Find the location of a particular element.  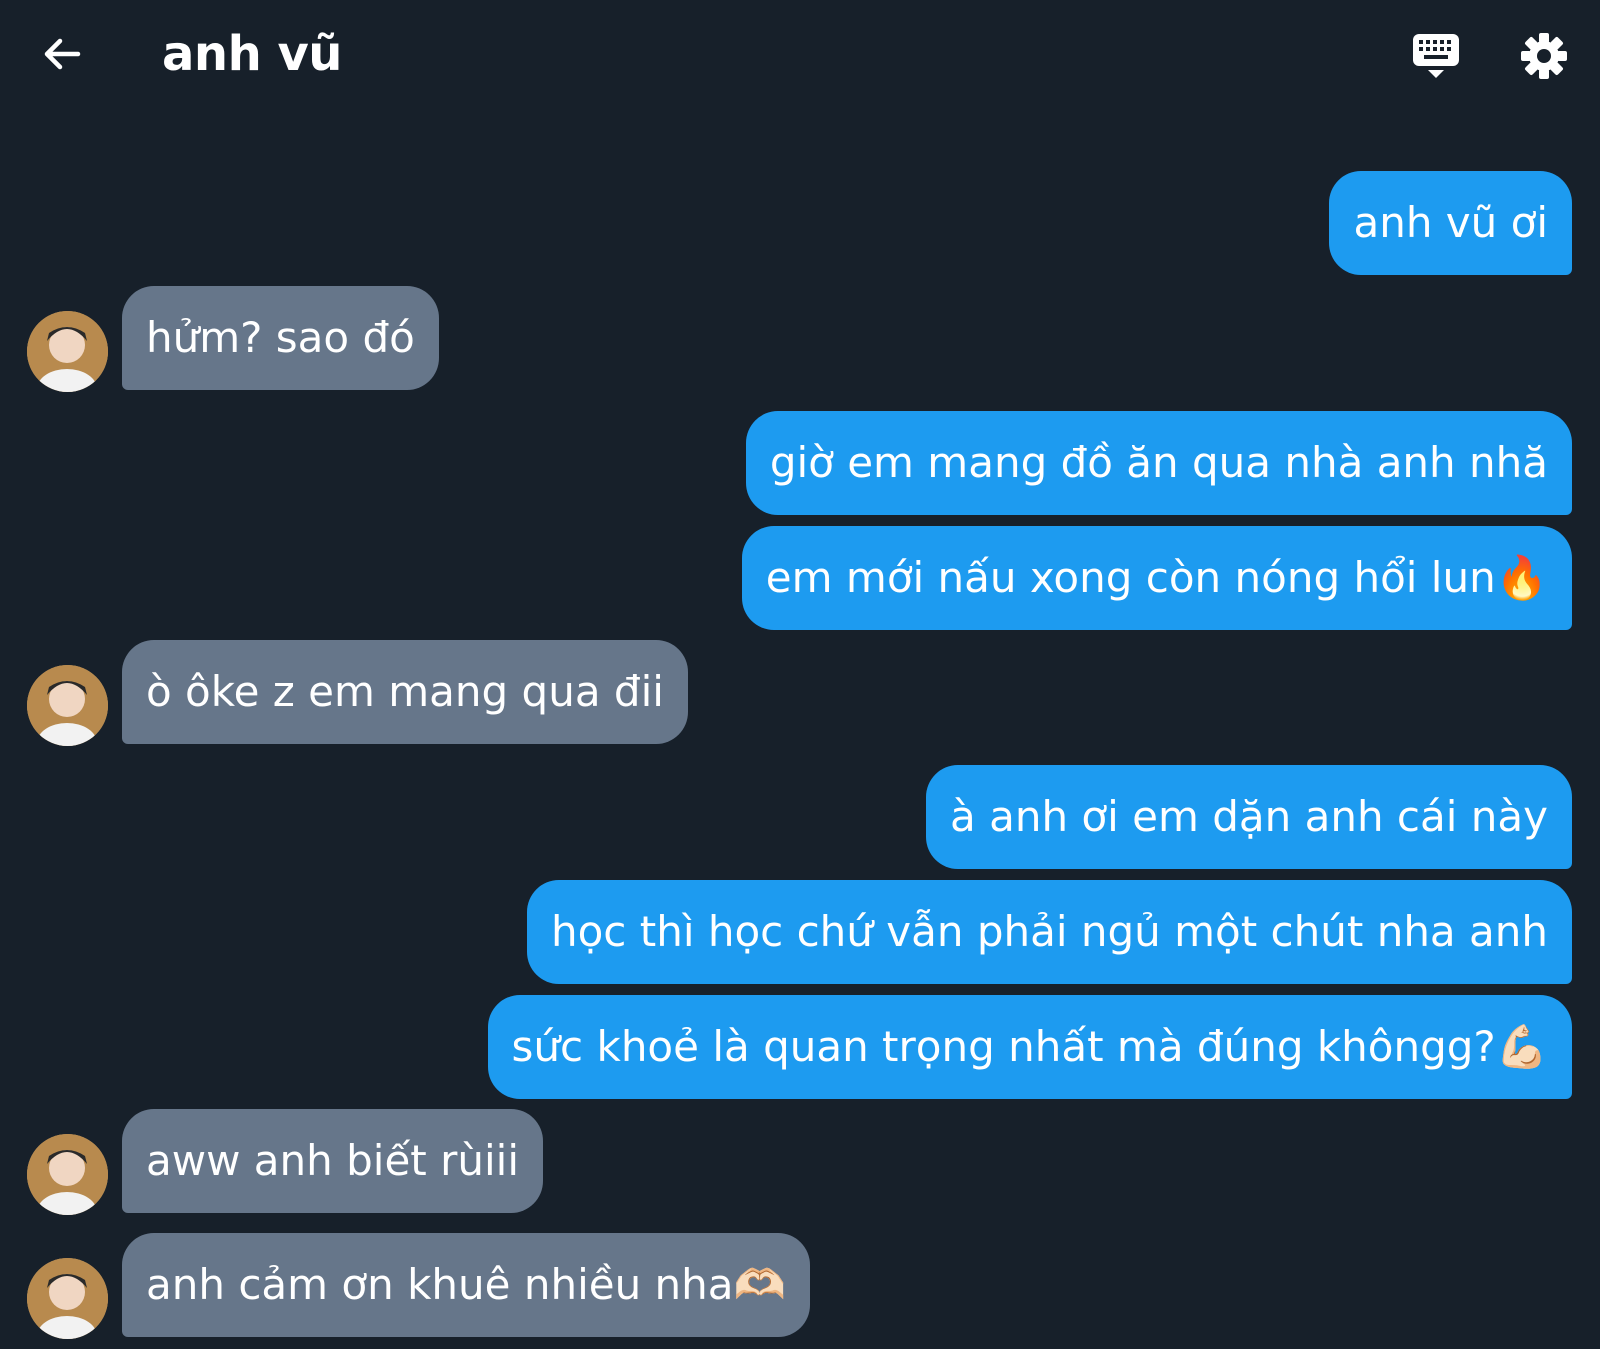

message-bubble-sent: anh vũ ơi is located at coordinates (1450, 223).